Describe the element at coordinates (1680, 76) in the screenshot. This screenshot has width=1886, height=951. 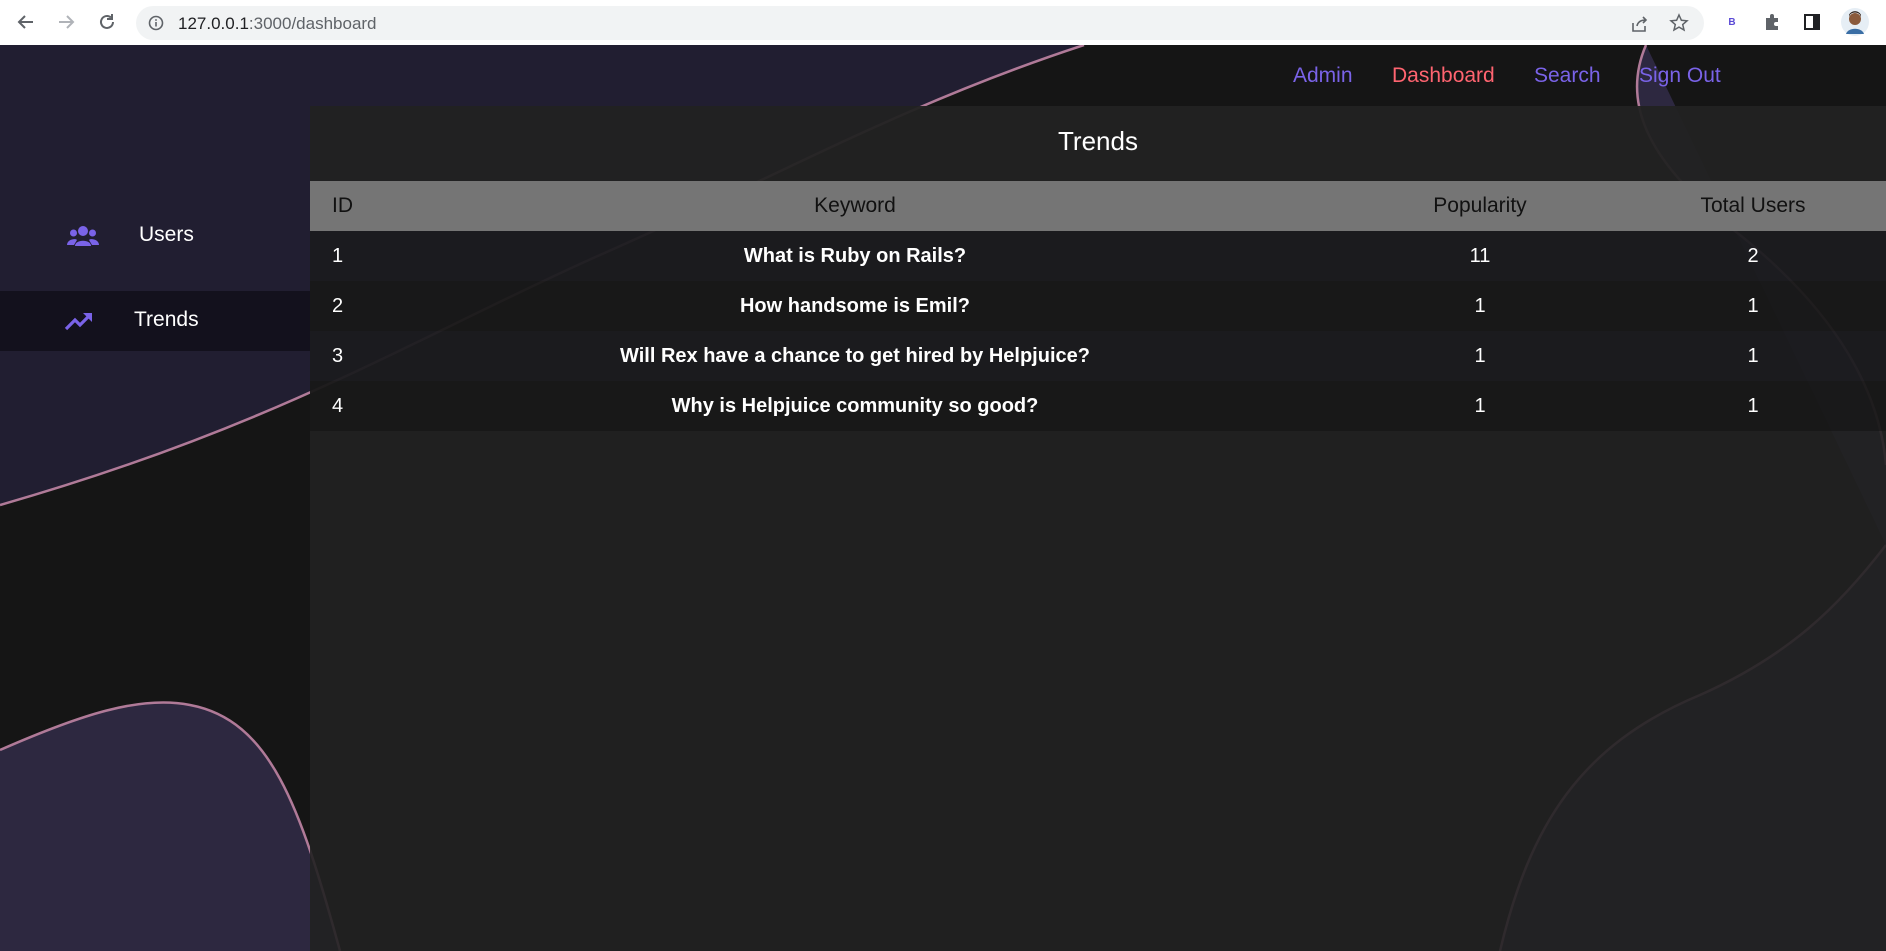
I see `nav-sign-out-link: Sign Out` at that location.